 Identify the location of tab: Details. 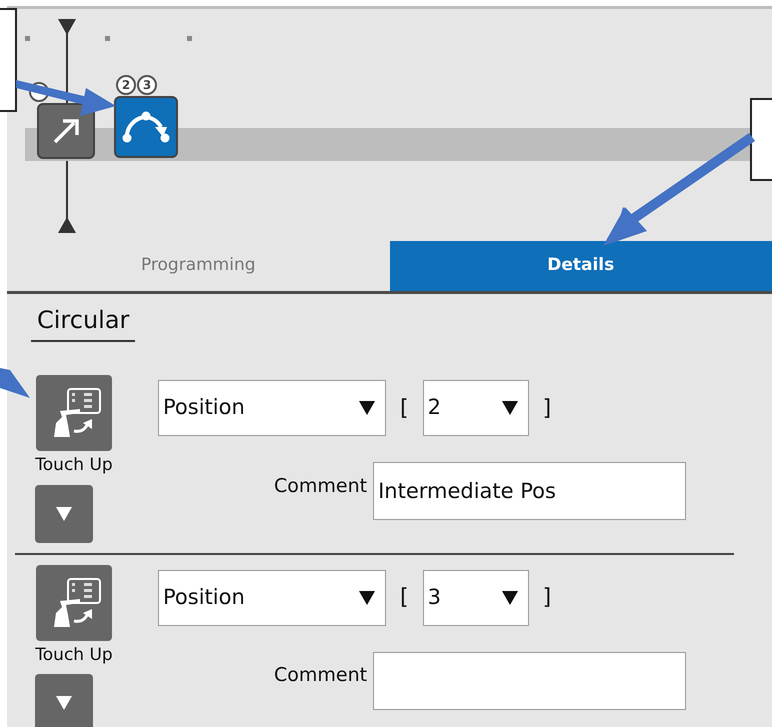
(581, 266).